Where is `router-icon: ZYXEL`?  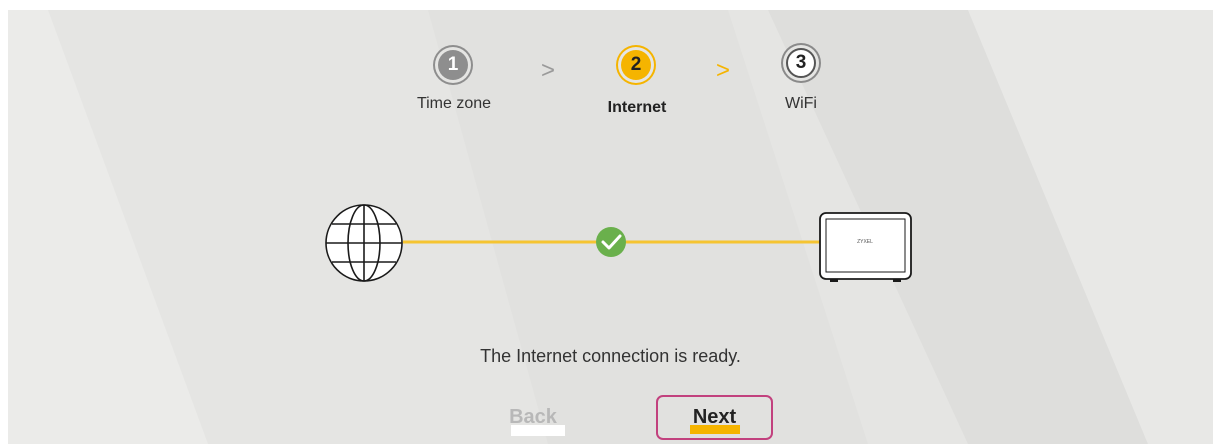 router-icon: ZYXEL is located at coordinates (865, 247).